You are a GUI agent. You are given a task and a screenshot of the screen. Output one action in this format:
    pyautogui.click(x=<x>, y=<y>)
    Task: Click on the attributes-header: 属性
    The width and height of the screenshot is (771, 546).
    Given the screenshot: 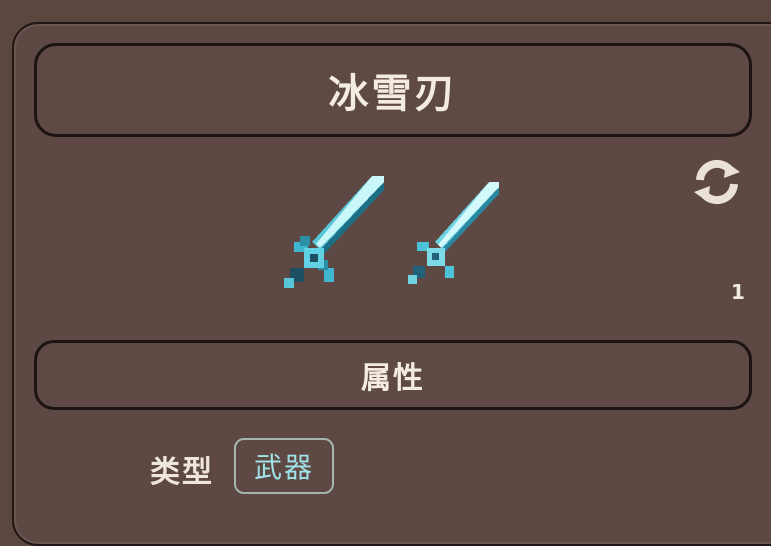 What is the action you would take?
    pyautogui.click(x=393, y=378)
    